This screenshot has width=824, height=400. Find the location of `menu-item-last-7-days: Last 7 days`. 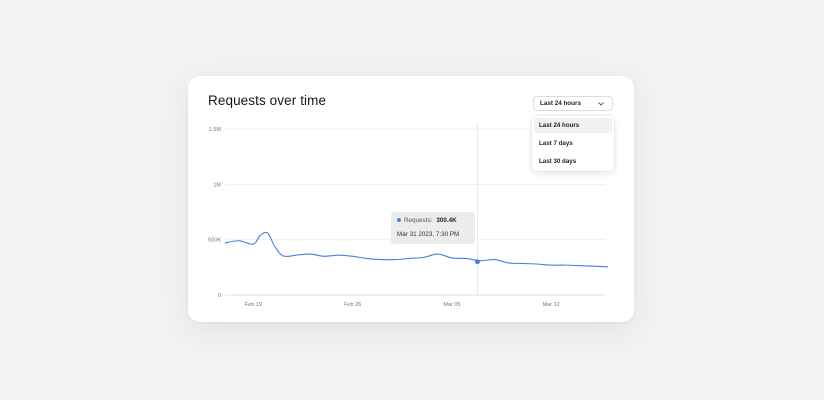

menu-item-last-7-days: Last 7 days is located at coordinates (573, 143).